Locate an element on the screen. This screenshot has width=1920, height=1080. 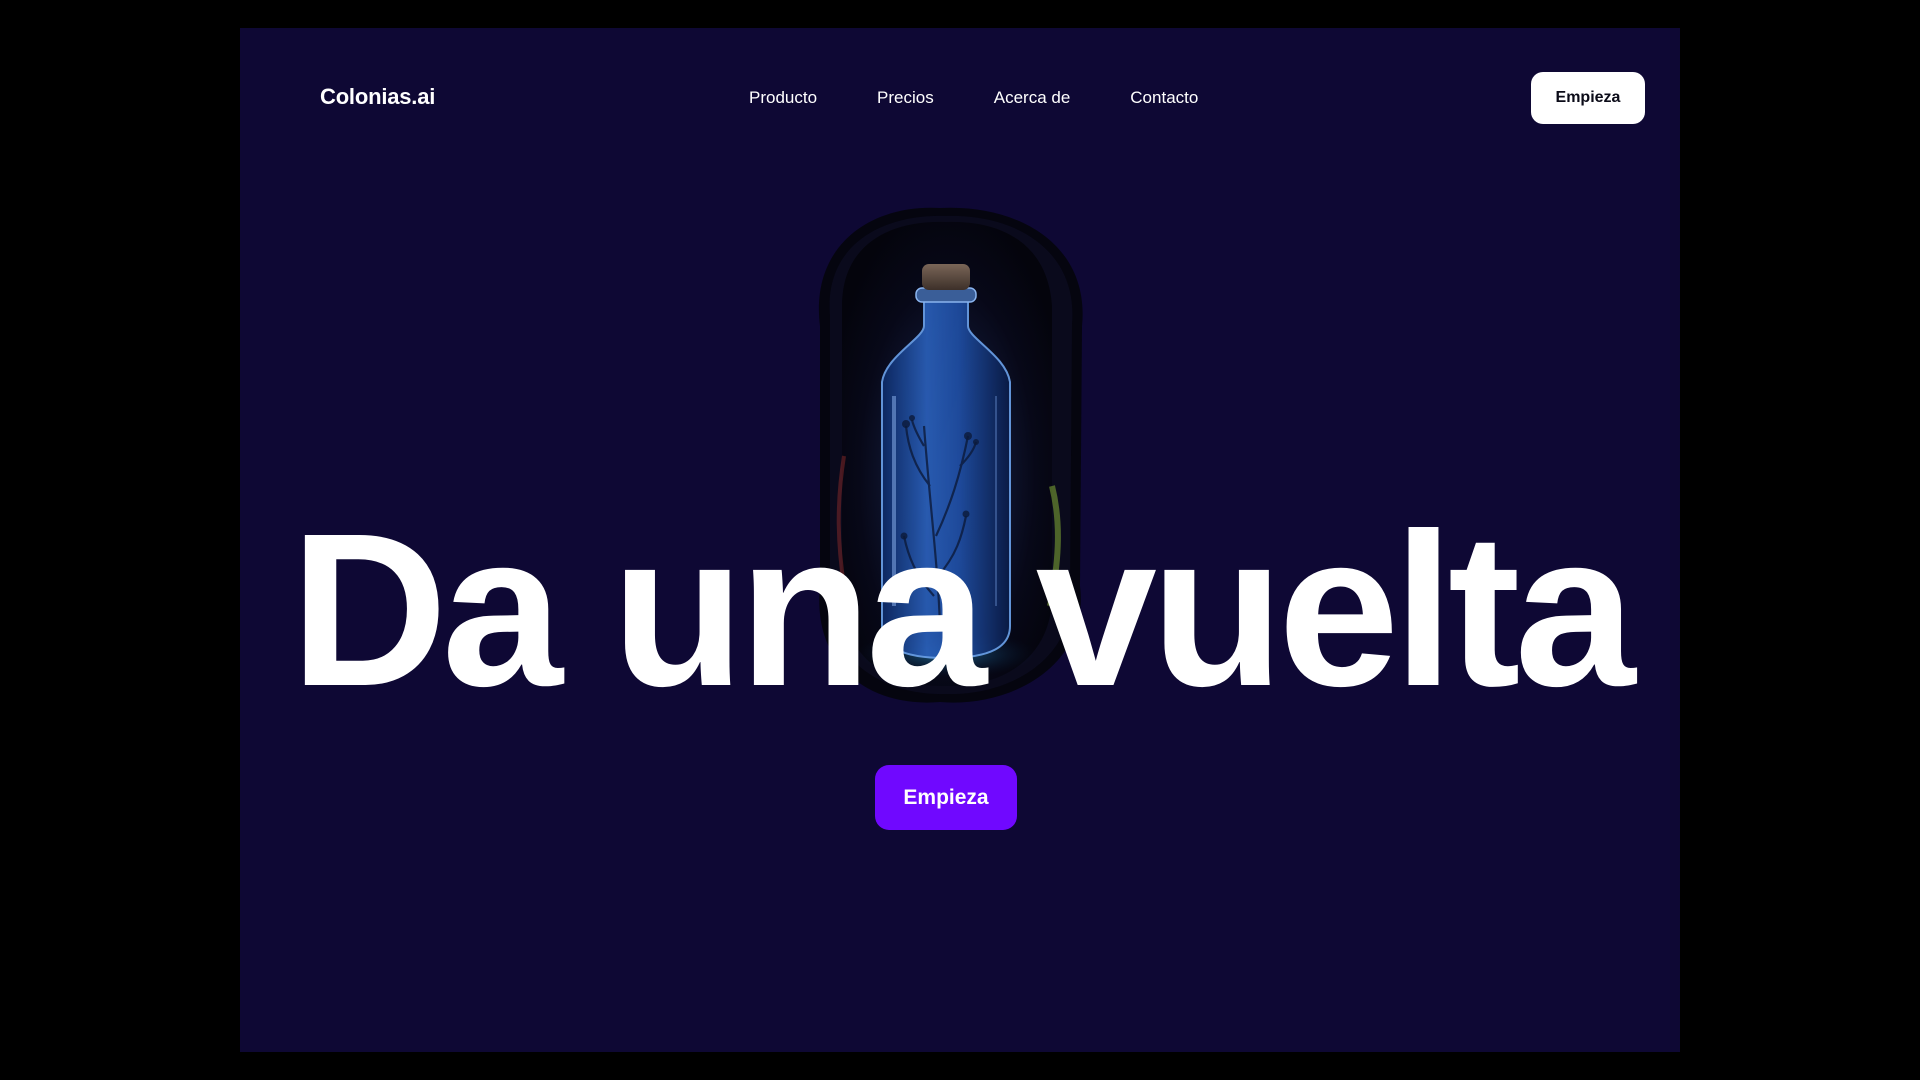
nav-link-acerca-de: Acerca de is located at coordinates (1032, 98).